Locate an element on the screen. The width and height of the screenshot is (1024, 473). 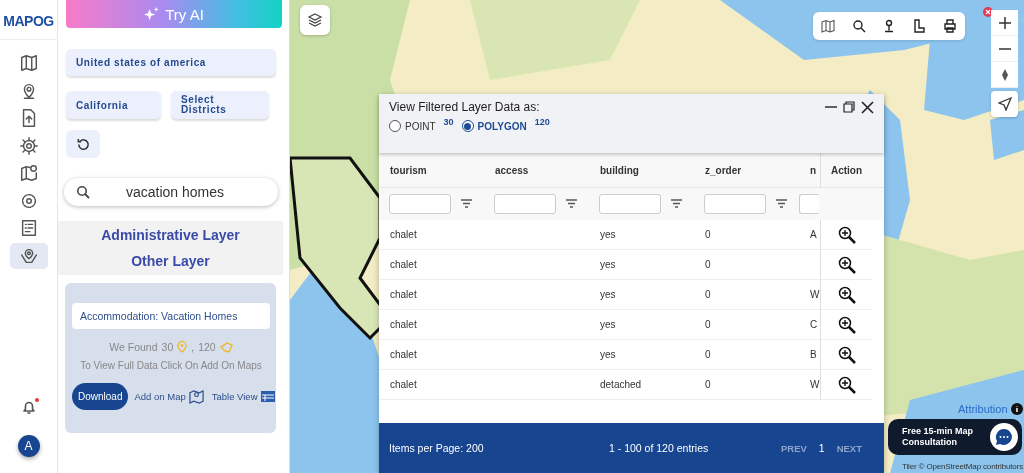
table-cell: A is located at coordinates (809, 235).